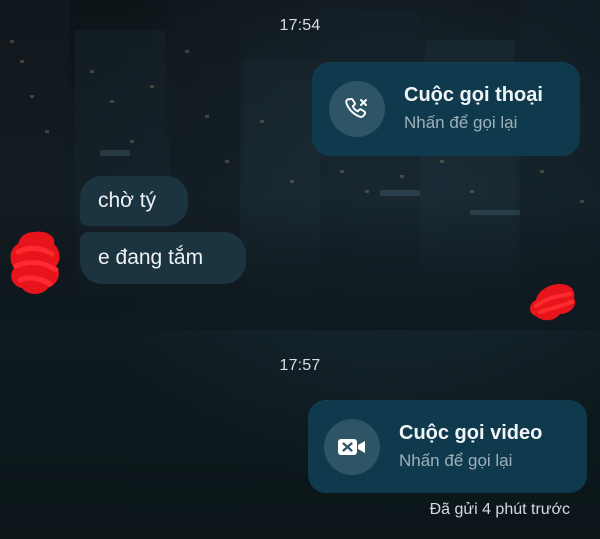 Image resolution: width=600 pixels, height=539 pixels. Describe the element at coordinates (473, 109) in the screenshot. I see `call-text: Cuộc gọi thoại Nhấn để gọi lại` at that location.